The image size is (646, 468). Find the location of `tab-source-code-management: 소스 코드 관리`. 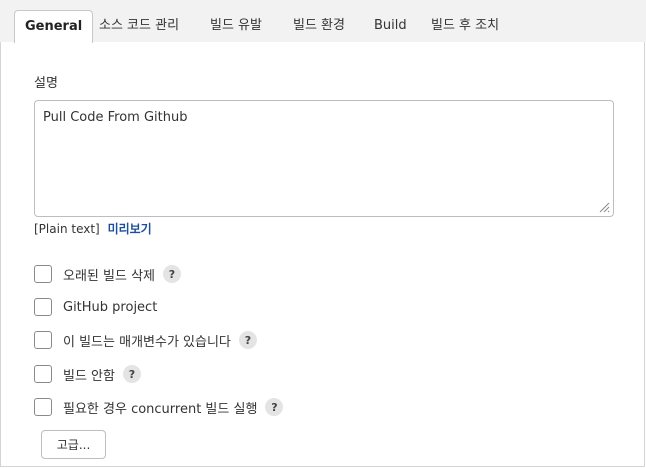

tab-source-code-management: 소스 코드 관리 is located at coordinates (139, 26).